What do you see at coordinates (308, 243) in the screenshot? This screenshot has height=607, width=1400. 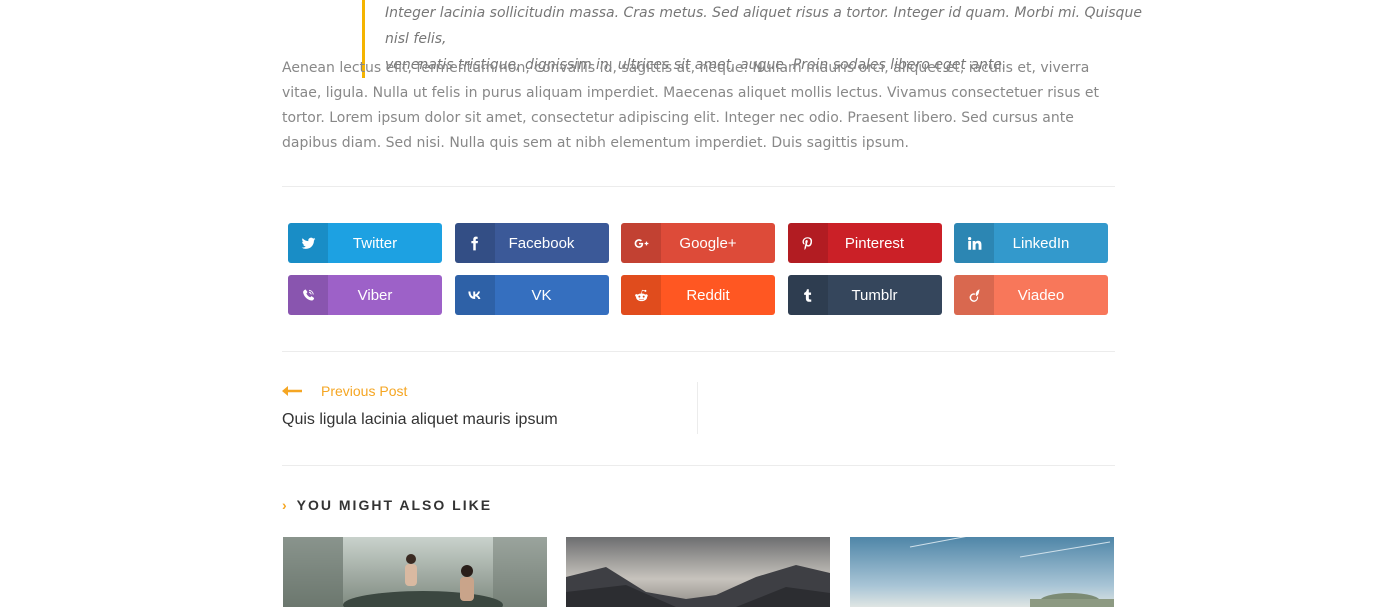 I see `twitter-icon` at bounding box center [308, 243].